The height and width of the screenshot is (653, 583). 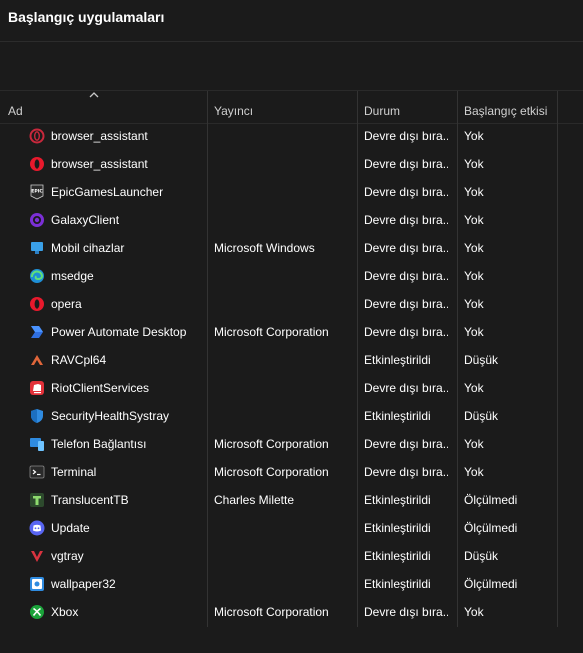 What do you see at coordinates (90, 500) in the screenshot?
I see `app-name: TranslucentTB` at bounding box center [90, 500].